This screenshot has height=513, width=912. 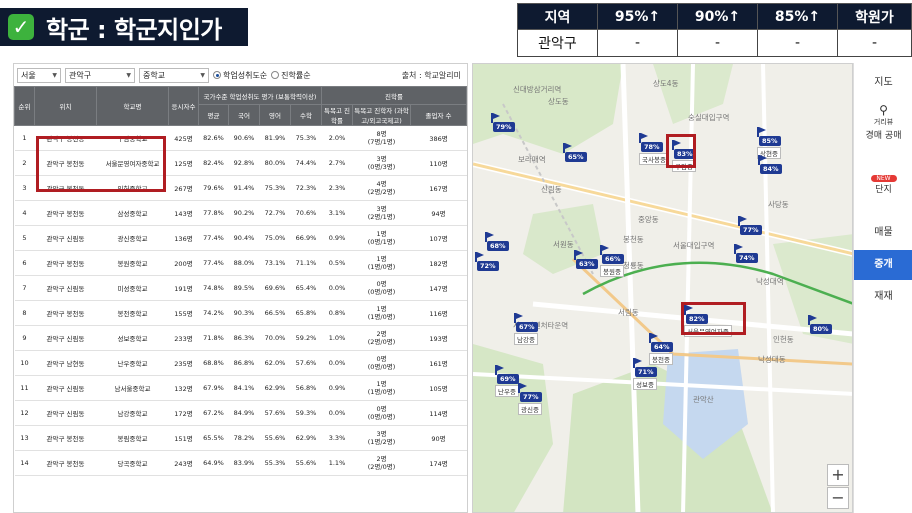 What do you see at coordinates (213, 463) in the screenshot?
I see `cell-avg: 64.9%` at bounding box center [213, 463].